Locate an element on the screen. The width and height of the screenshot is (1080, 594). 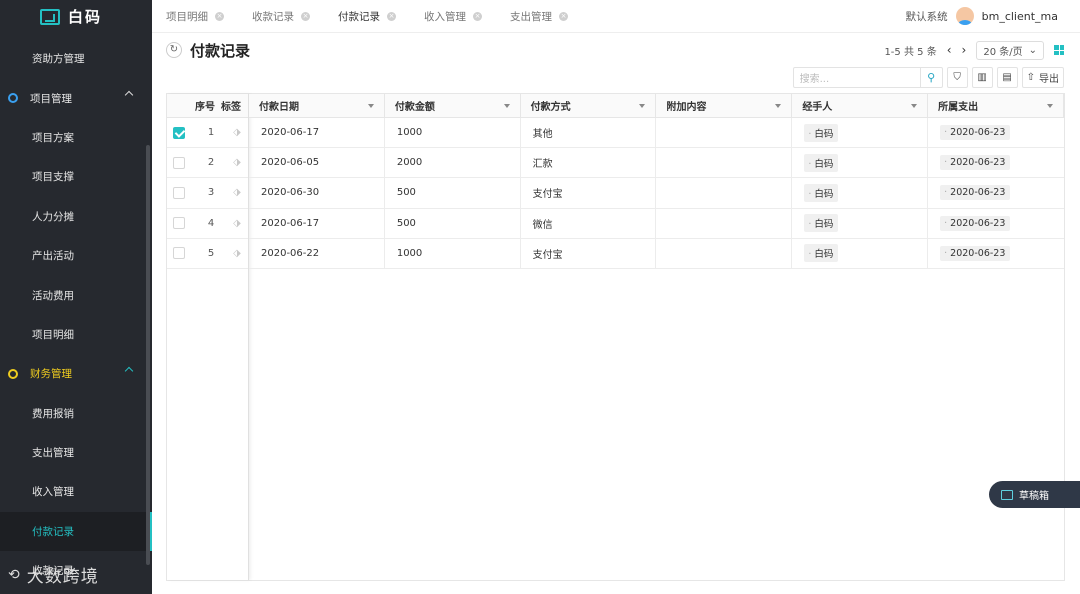
column-header-label: 经手人 is located at coordinates (817, 107).